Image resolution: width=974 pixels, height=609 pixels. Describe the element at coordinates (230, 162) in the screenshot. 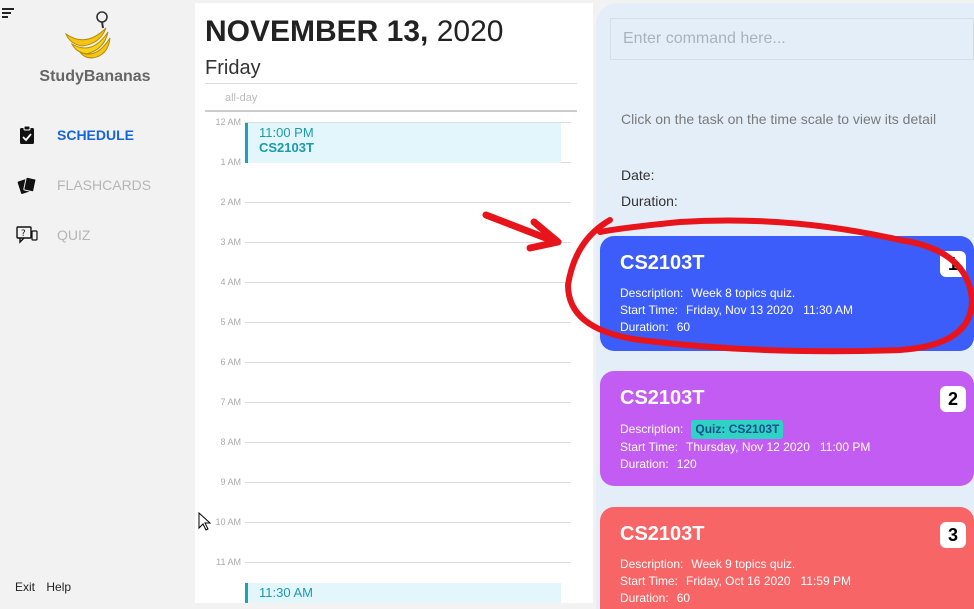

I see `hour-label: 1 AM` at that location.